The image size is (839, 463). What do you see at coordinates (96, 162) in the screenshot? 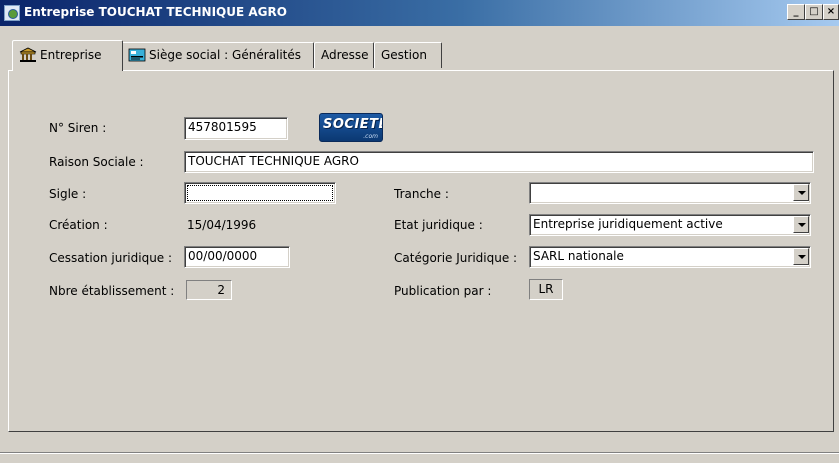
I see `raison-sociale-label: Raison Sociale :` at bounding box center [96, 162].